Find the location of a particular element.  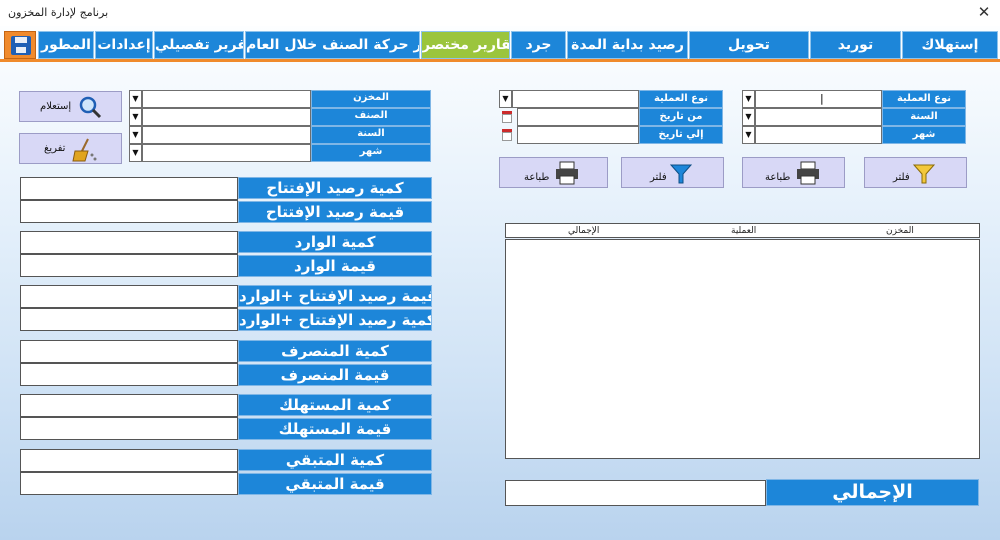

total-label: الإجمالي is located at coordinates (872, 492).